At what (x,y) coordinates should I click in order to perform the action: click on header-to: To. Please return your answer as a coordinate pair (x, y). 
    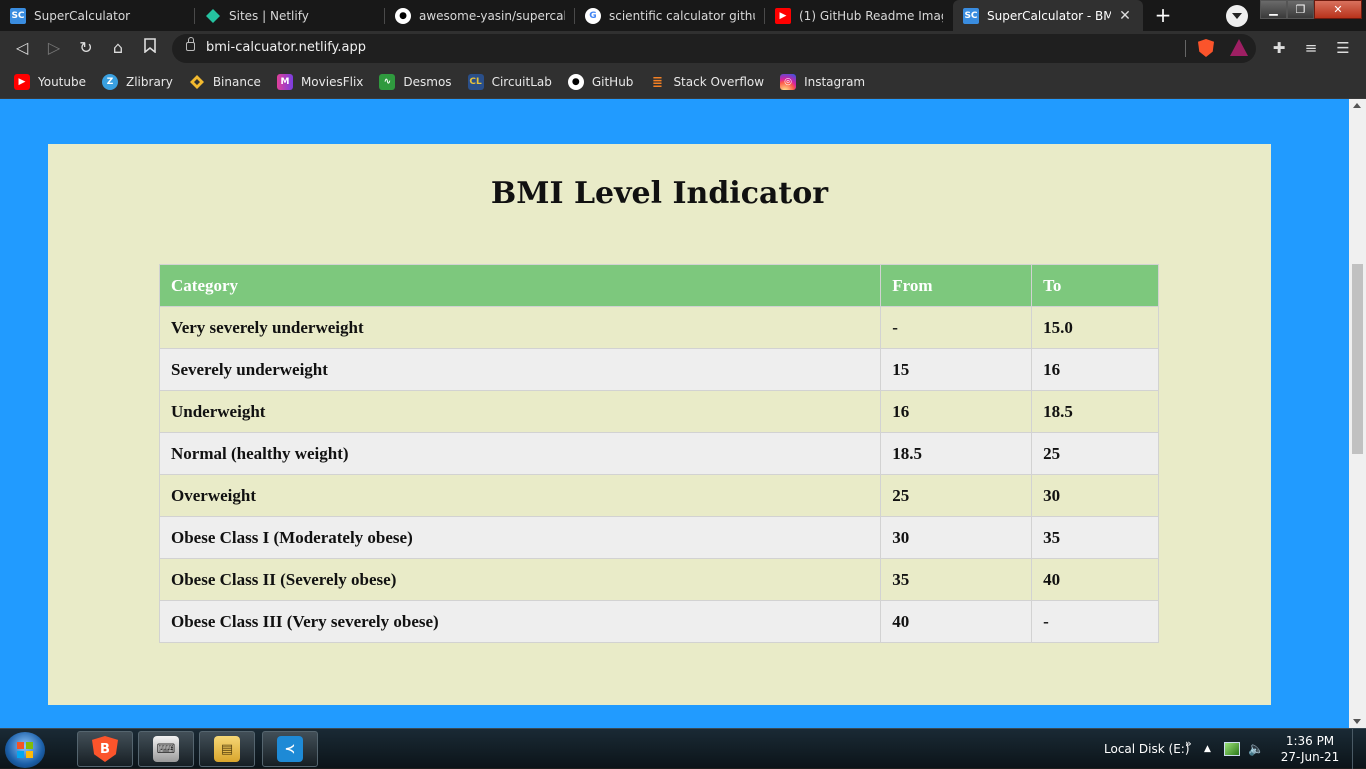
    Looking at the image, I should click on (1095, 285).